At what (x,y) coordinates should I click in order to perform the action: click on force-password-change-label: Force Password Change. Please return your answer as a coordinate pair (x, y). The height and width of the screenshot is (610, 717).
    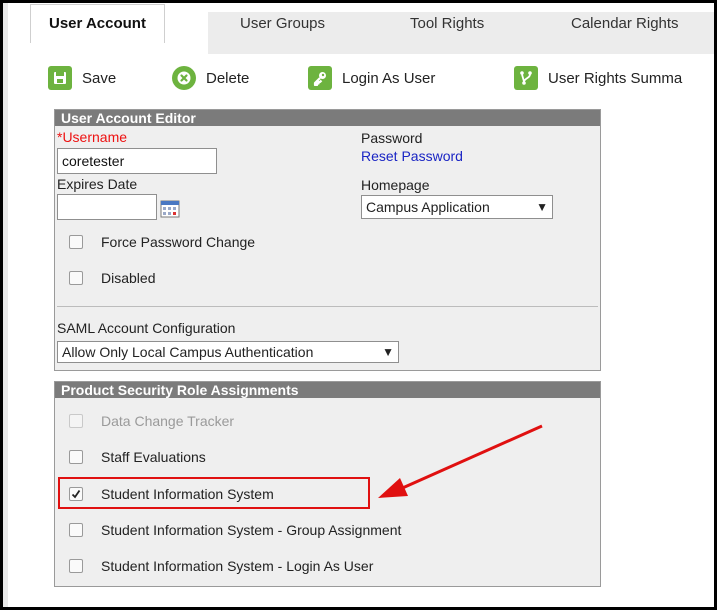
    Looking at the image, I should click on (178, 242).